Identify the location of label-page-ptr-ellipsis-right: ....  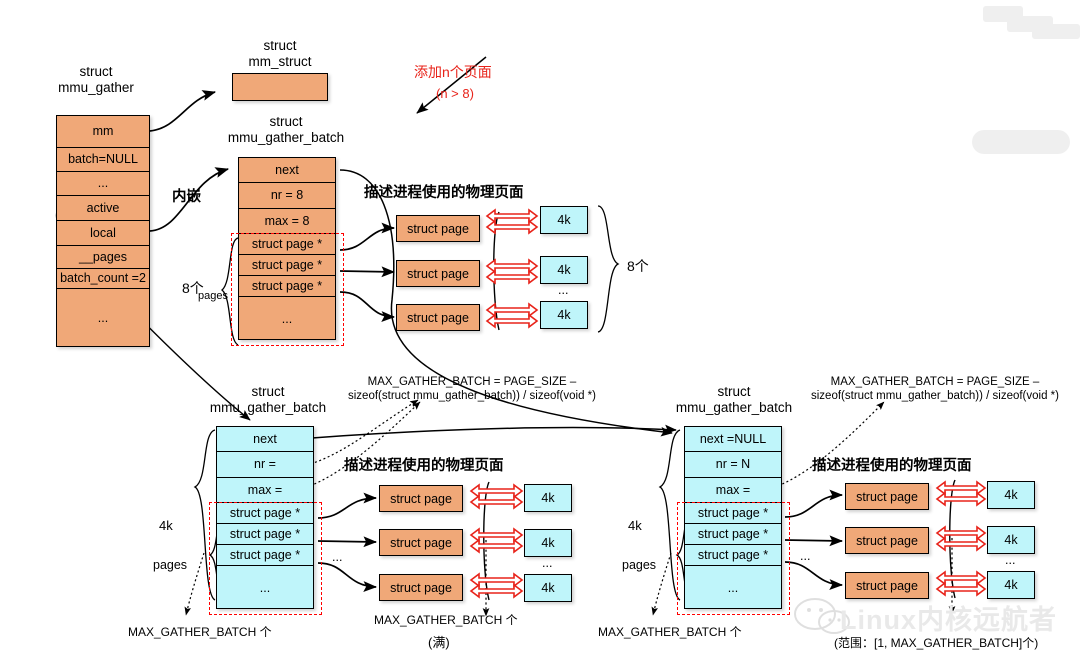
(805, 556).